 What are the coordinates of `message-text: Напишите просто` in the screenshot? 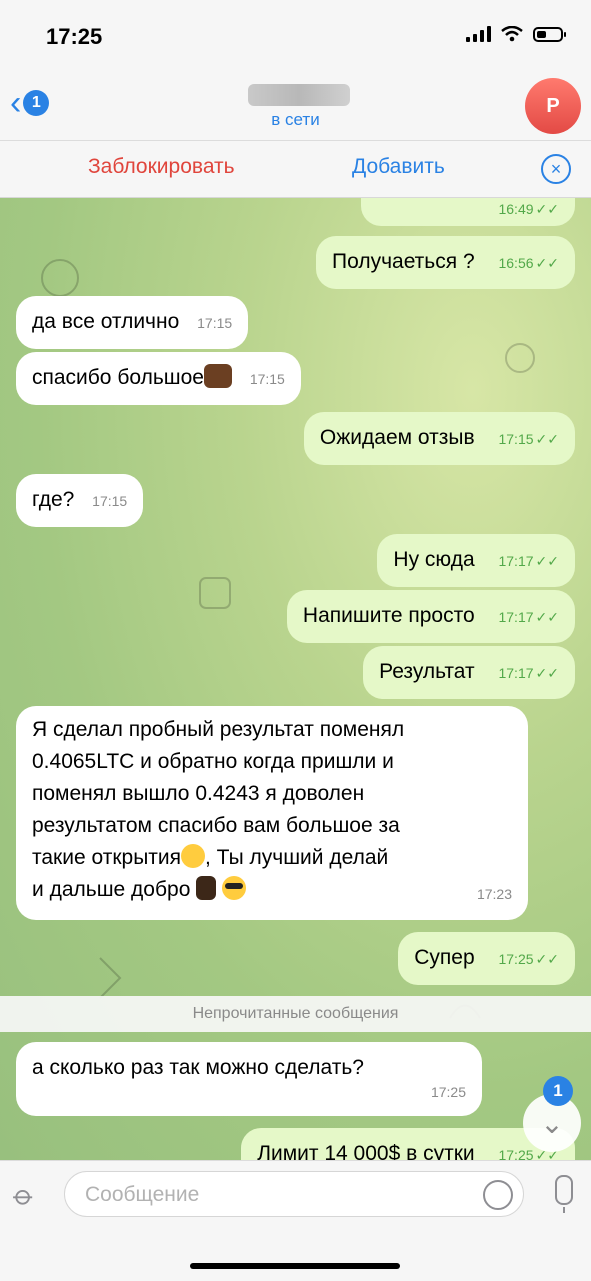 It's located at (388, 615).